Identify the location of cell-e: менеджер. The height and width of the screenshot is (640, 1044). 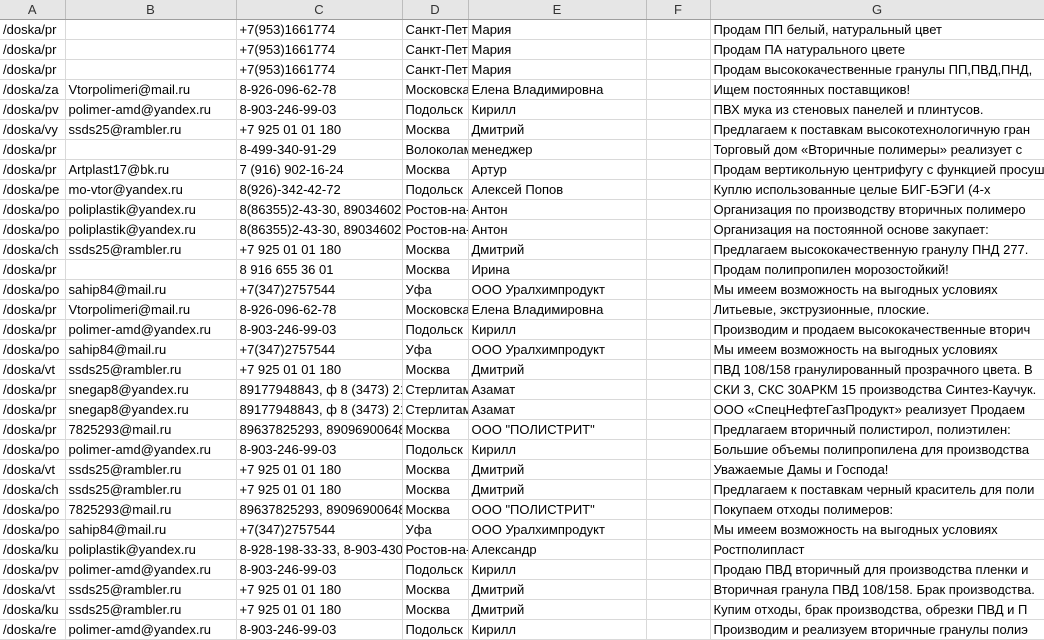
(557, 149).